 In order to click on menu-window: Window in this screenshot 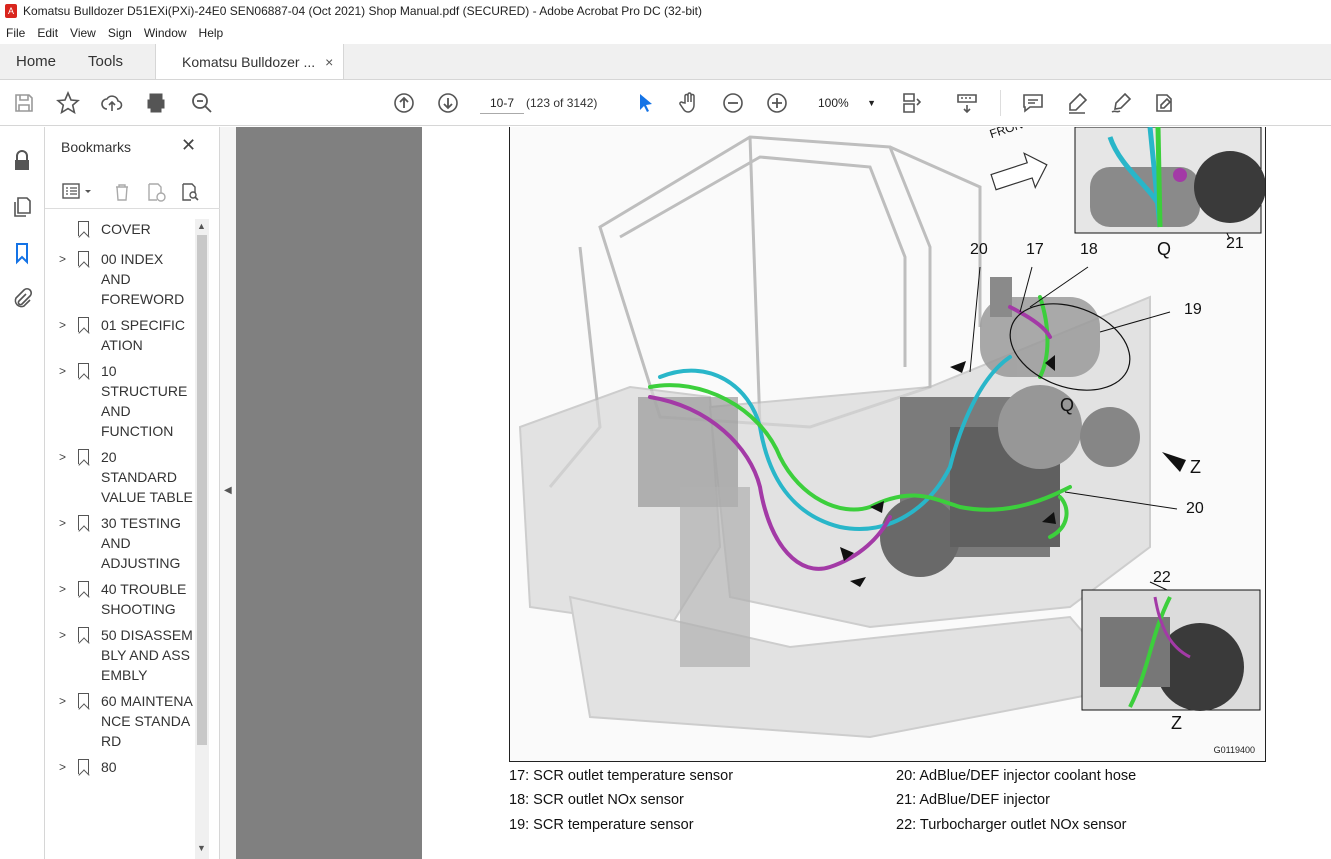, I will do `click(165, 33)`.